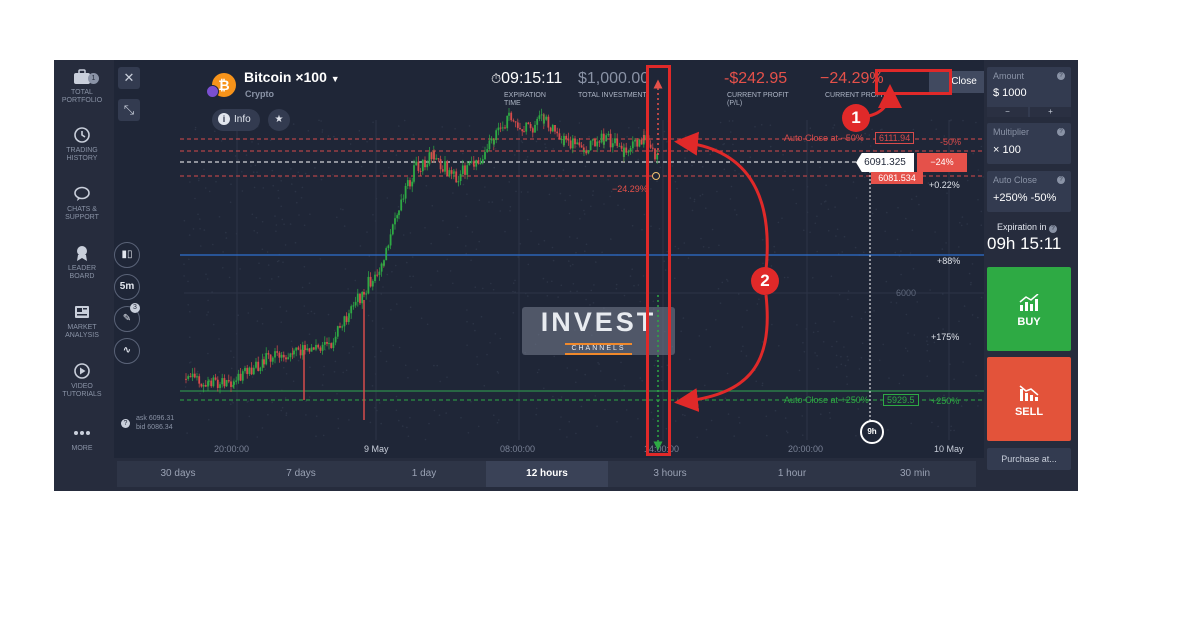 The height and width of the screenshot is (633, 1196). I want to click on timeframe-30-min: 30 min, so click(915, 474).